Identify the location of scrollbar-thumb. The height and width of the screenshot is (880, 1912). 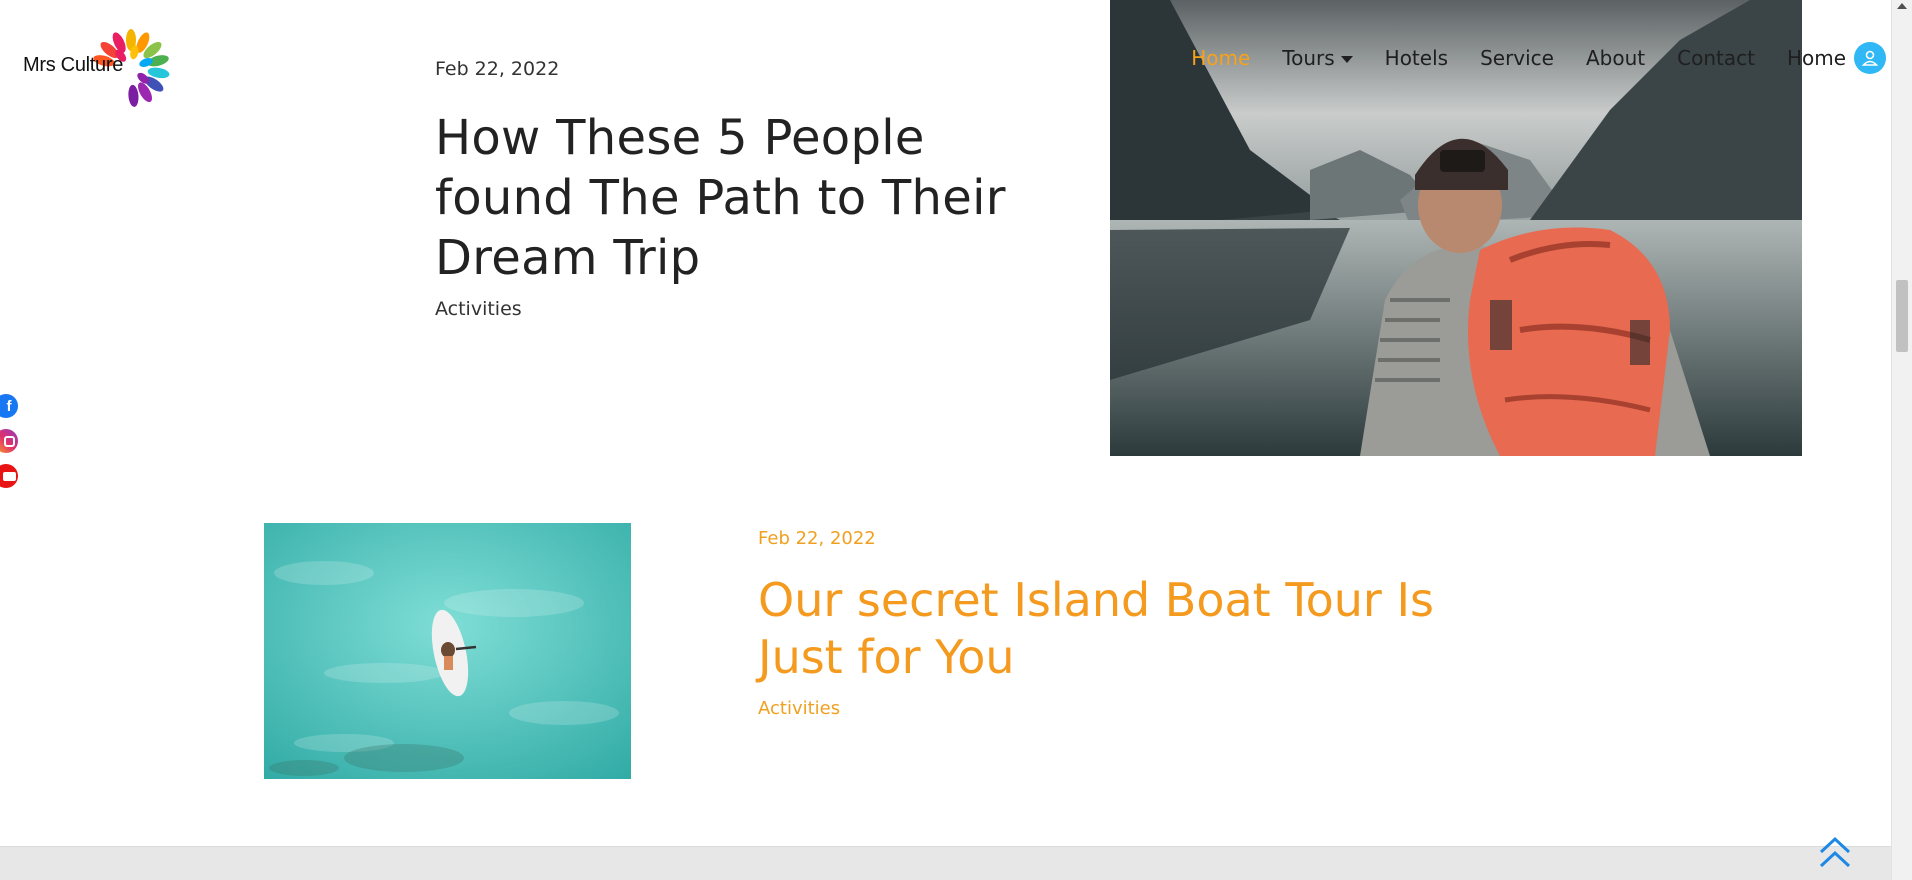
(1902, 316).